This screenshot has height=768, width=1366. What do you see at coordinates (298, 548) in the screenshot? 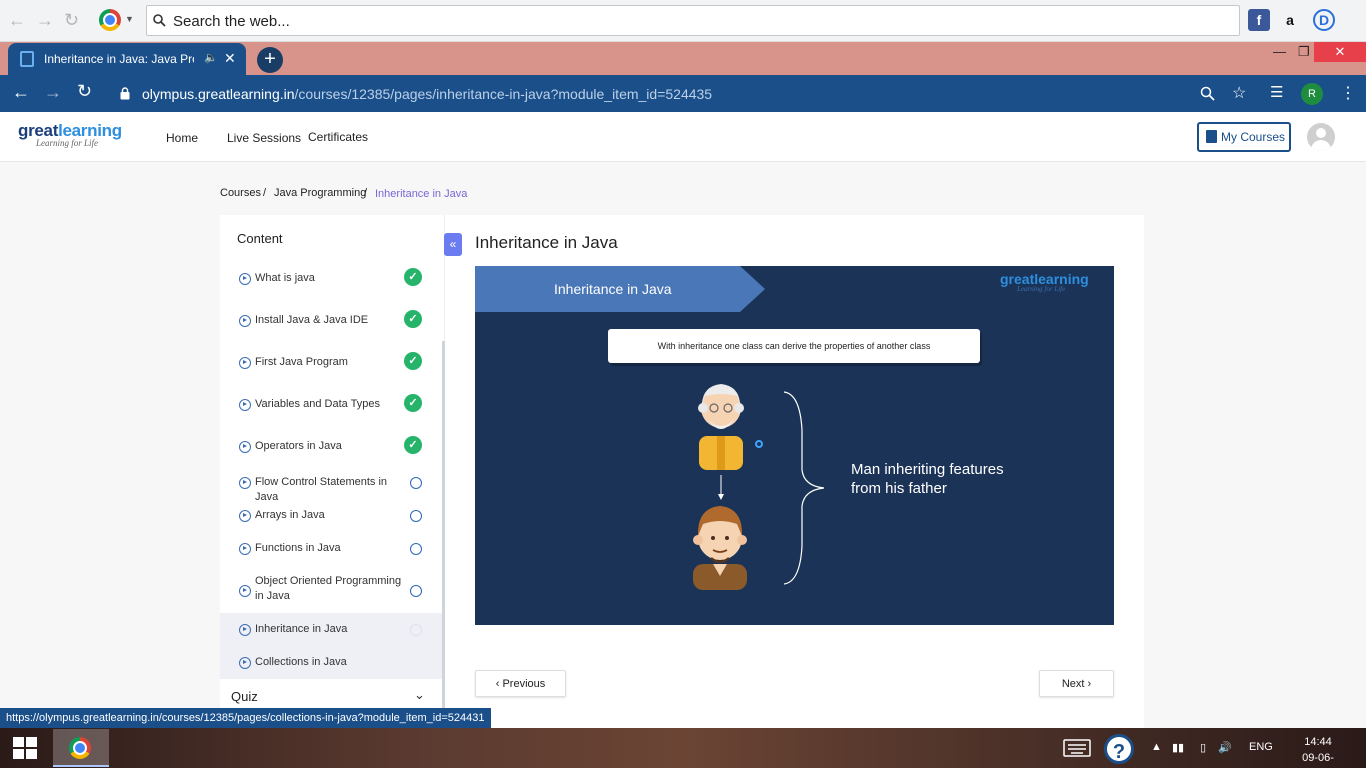
I see `sidebar-item-label: Functions in Java` at bounding box center [298, 548].